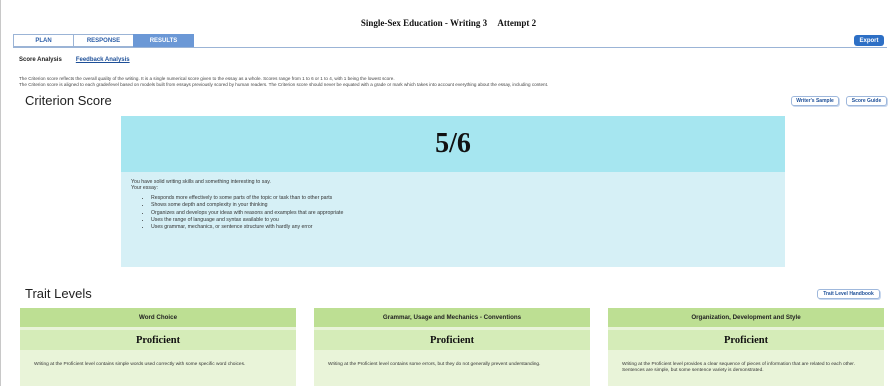 This screenshot has width=895, height=386. I want to click on trait-name: Word Choice, so click(158, 317).